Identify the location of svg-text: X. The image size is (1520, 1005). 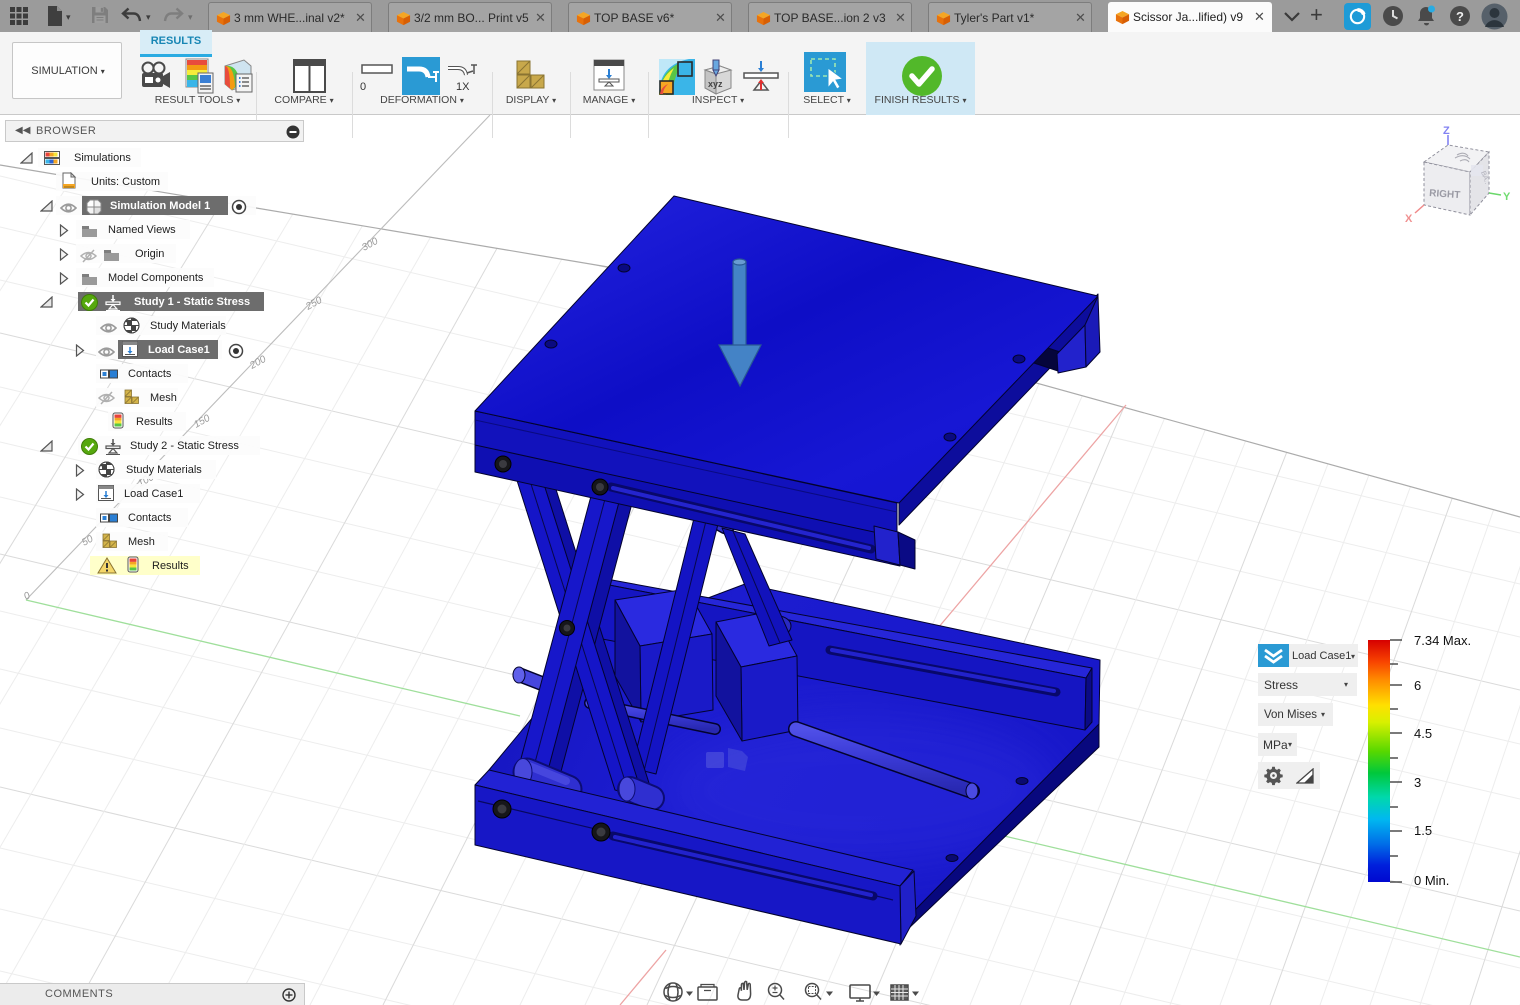
(1409, 219).